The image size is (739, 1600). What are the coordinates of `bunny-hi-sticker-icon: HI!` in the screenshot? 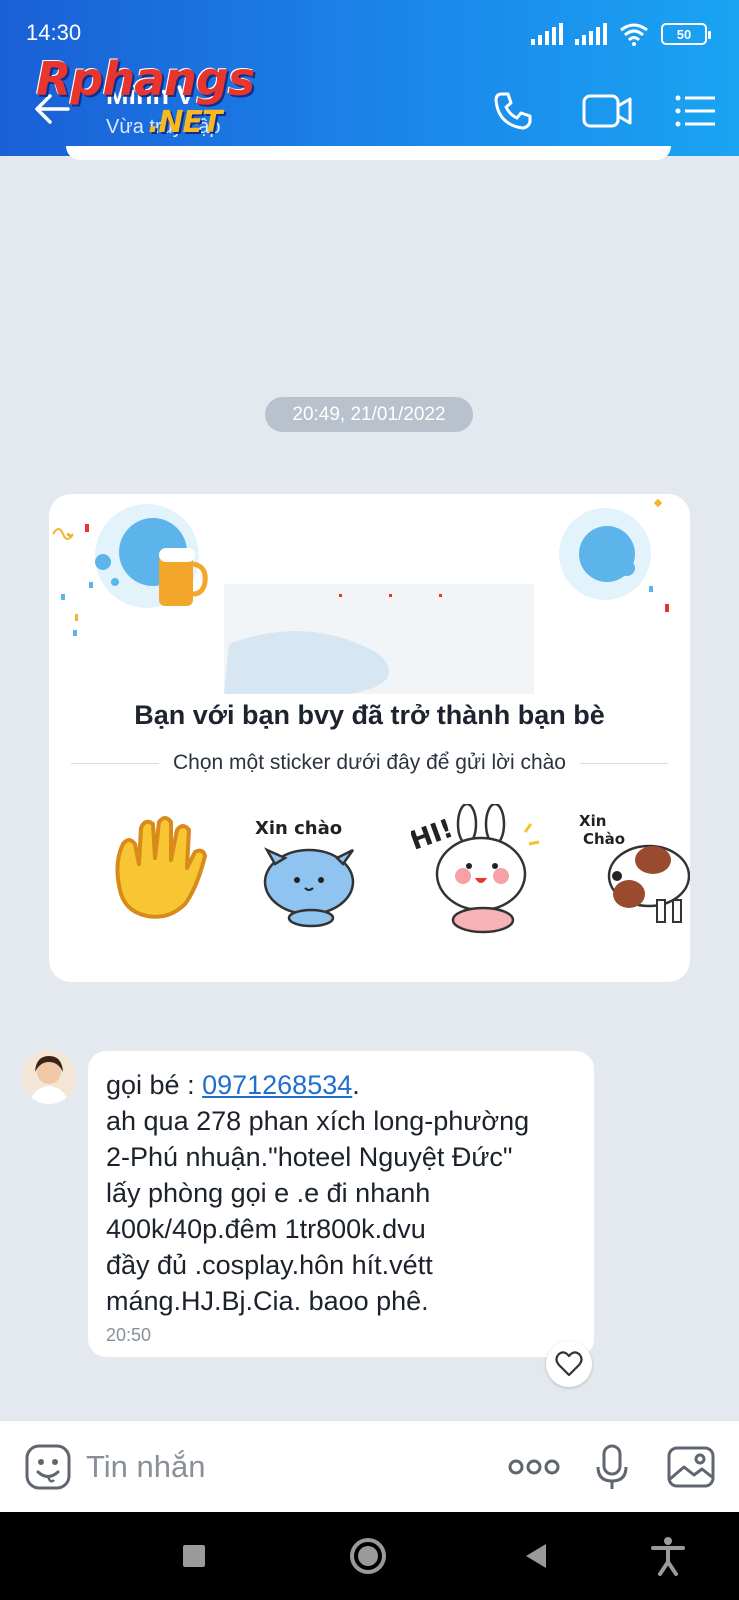 It's located at (473, 868).